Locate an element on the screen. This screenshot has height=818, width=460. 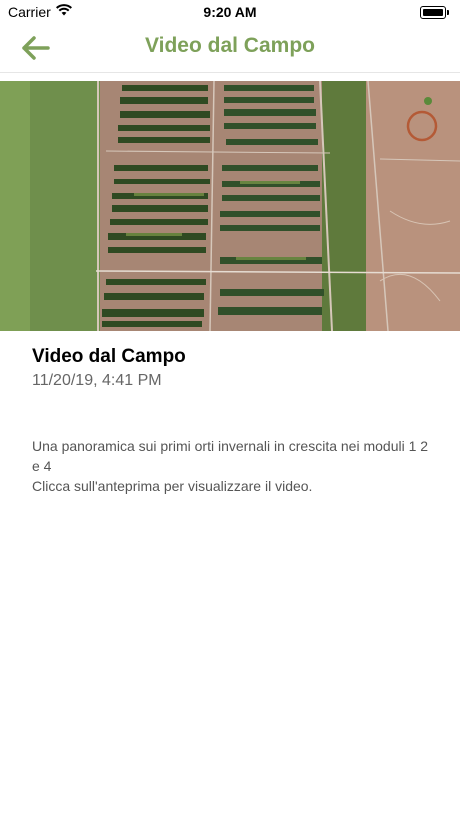
status-time: 9:20 AM is located at coordinates (230, 12).